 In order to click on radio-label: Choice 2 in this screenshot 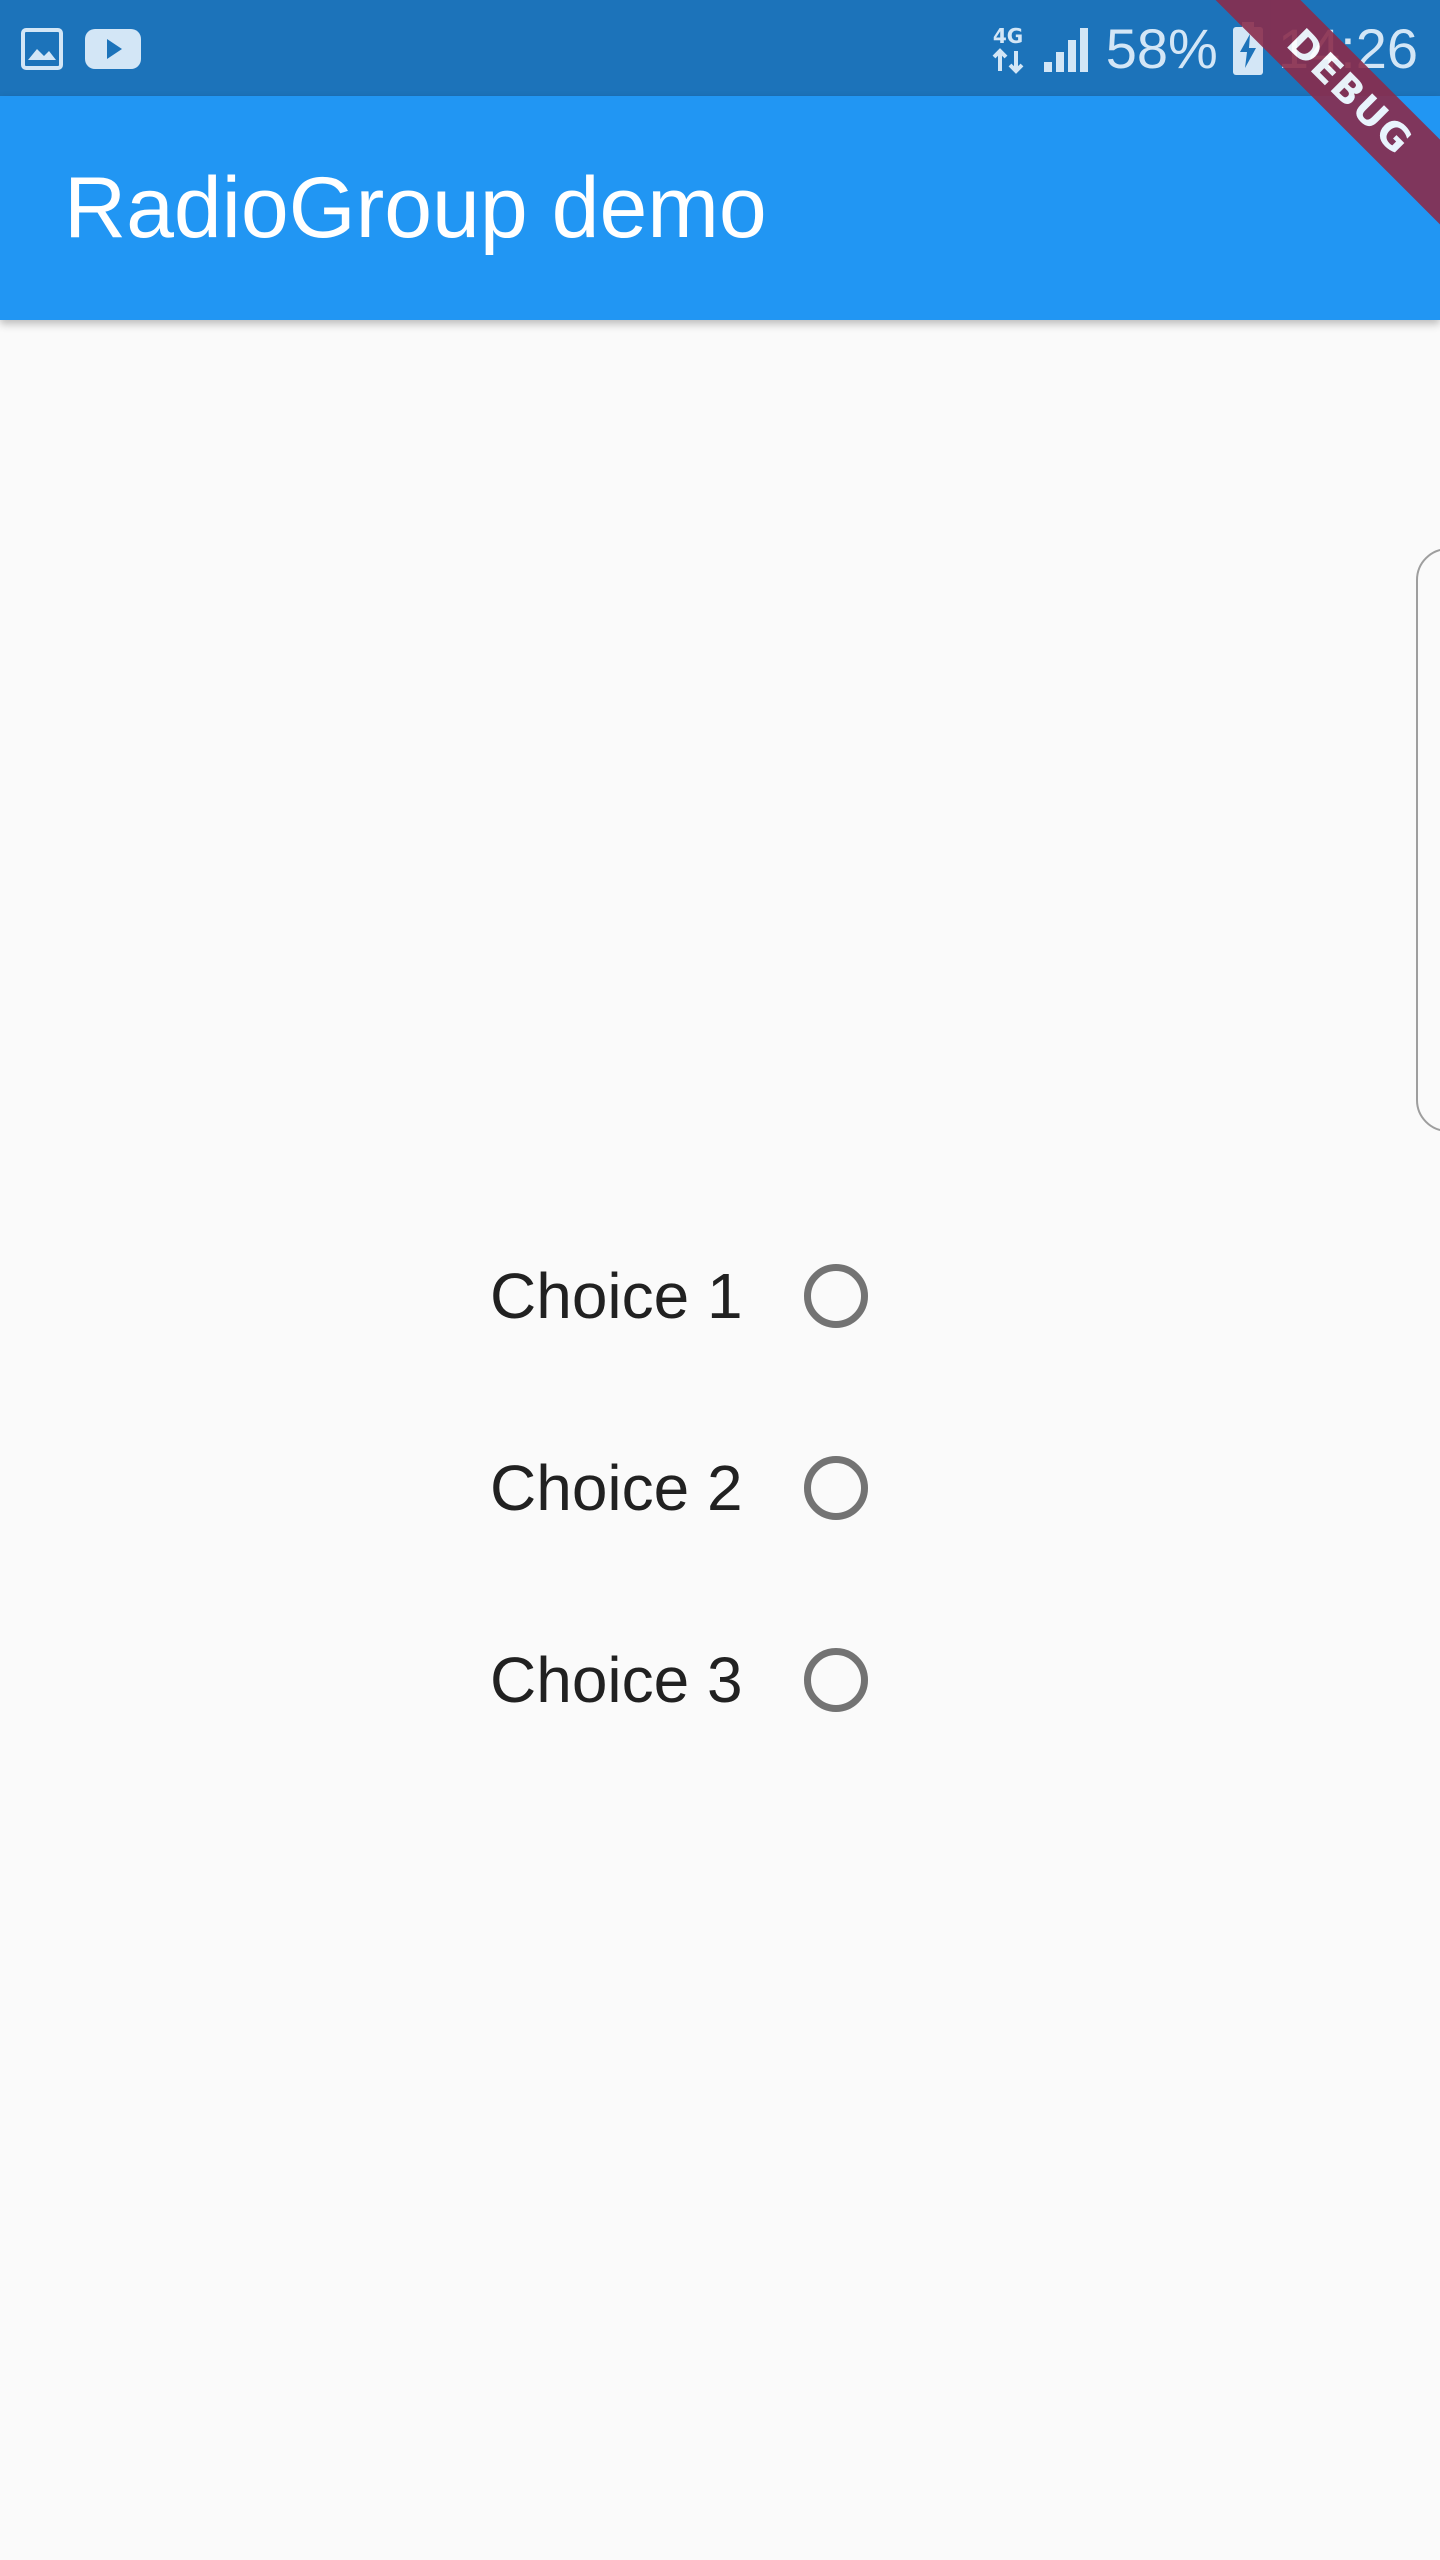, I will do `click(616, 1488)`.